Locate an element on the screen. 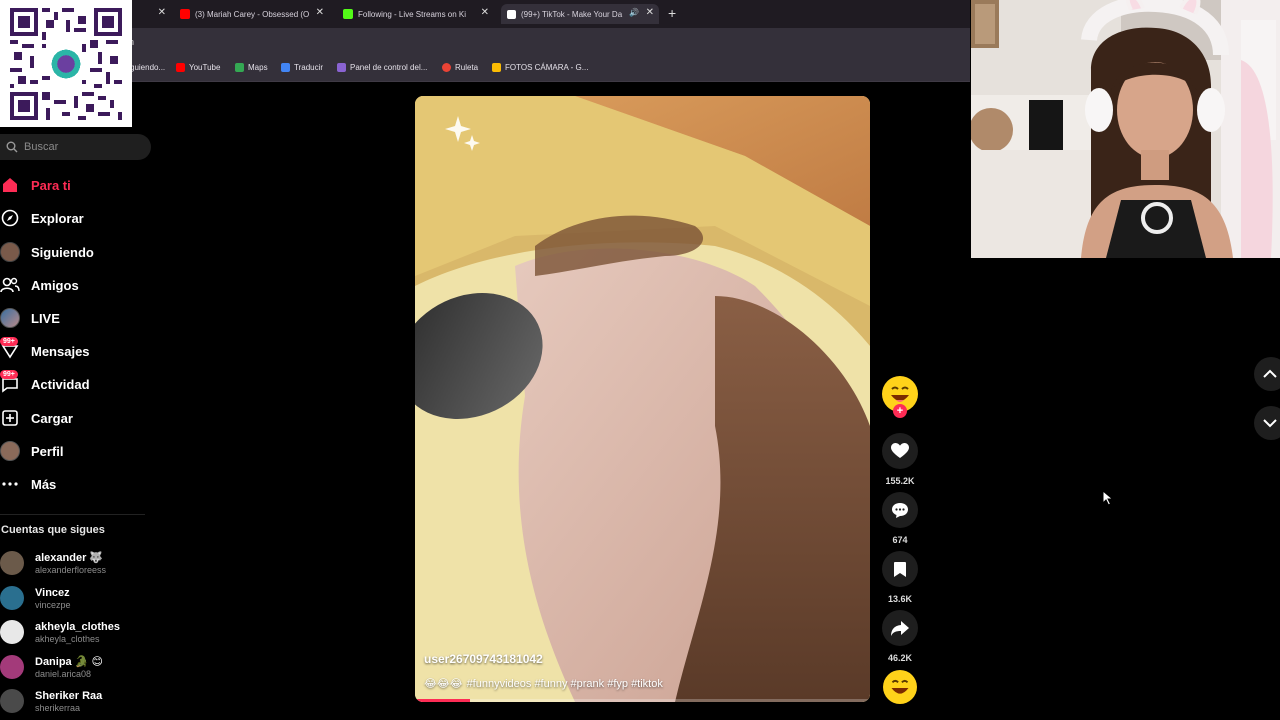 This screenshot has width=1280, height=720. previous-video-button is located at coordinates (1267, 374).